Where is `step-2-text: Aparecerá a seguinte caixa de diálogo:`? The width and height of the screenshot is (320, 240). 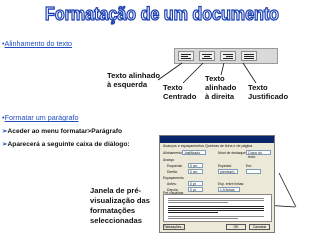 step-2-text: Aparecerá a seguinte caixa de diálogo: is located at coordinates (68, 144).